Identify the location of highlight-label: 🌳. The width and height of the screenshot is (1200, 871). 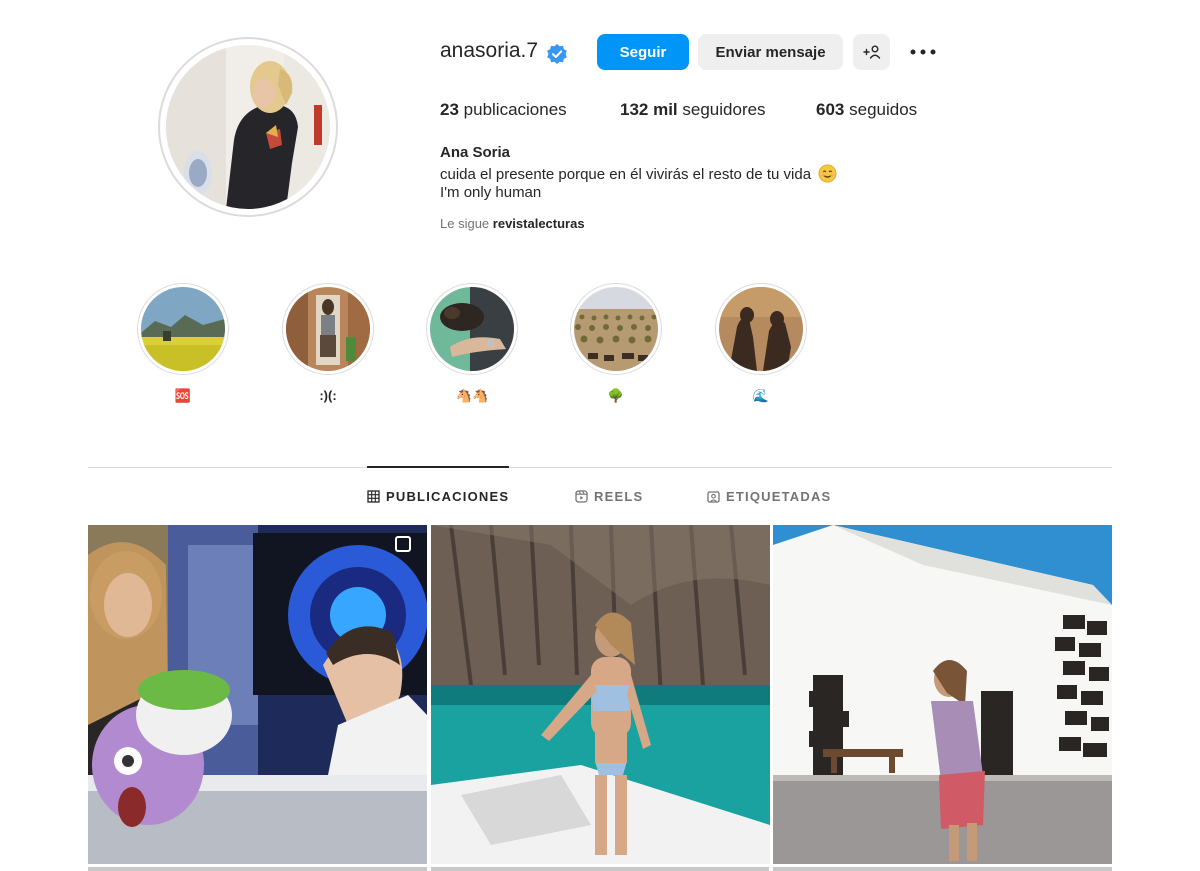
(616, 395).